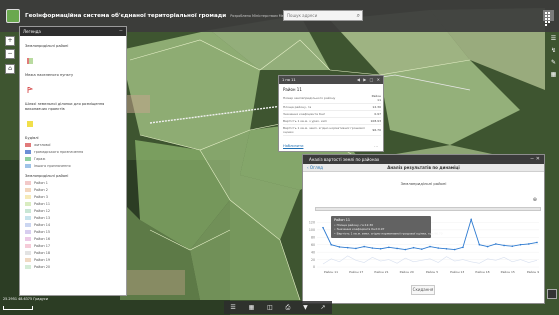 The image size is (559, 315). I want to click on legend-district-item: Район 11, so click(73, 204).